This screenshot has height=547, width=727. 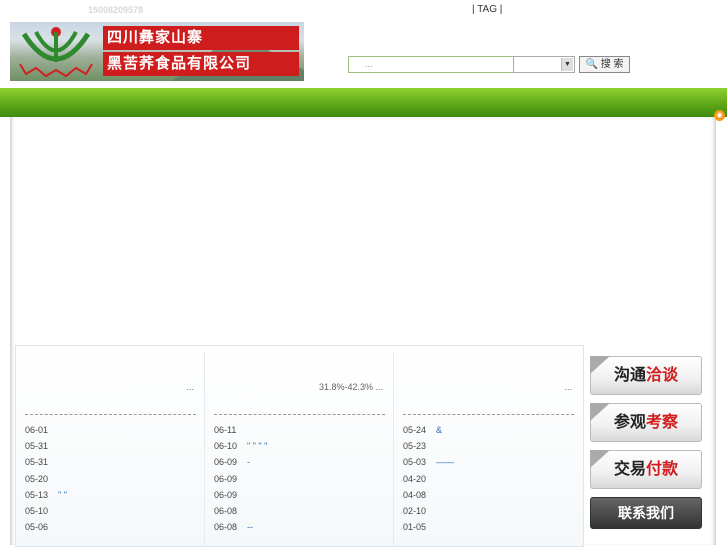 I want to click on list-item: 05-03 ——, so click(x=428, y=462).